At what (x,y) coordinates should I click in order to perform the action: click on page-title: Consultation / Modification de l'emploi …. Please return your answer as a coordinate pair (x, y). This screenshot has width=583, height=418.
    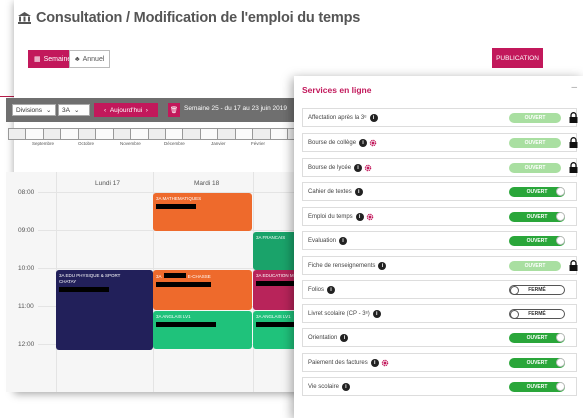
    Looking at the image, I should click on (189, 18).